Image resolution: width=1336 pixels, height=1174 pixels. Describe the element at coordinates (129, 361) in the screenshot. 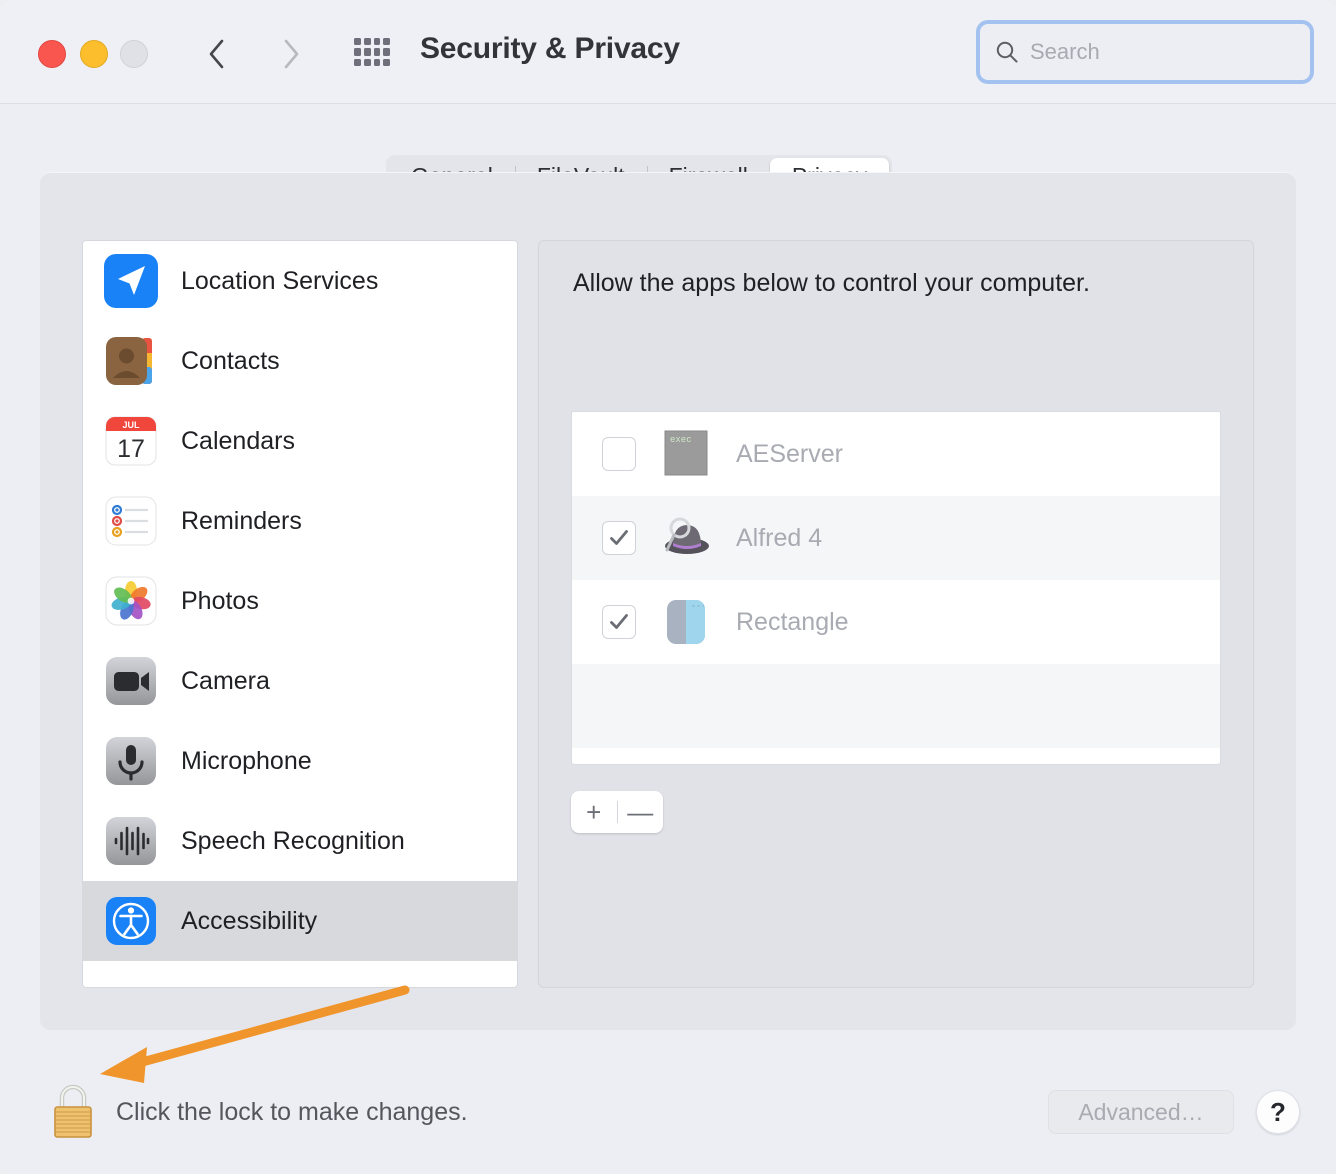

I see `contacts-icon` at that location.